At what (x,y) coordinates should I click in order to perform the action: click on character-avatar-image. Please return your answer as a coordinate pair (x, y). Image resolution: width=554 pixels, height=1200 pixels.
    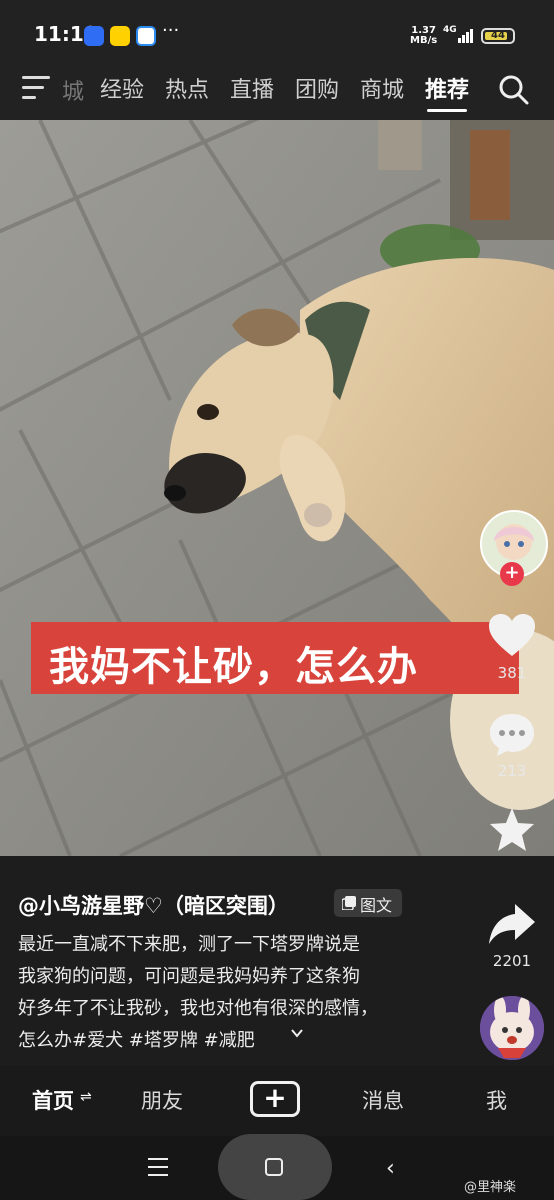
    Looking at the image, I should click on (512, 1028).